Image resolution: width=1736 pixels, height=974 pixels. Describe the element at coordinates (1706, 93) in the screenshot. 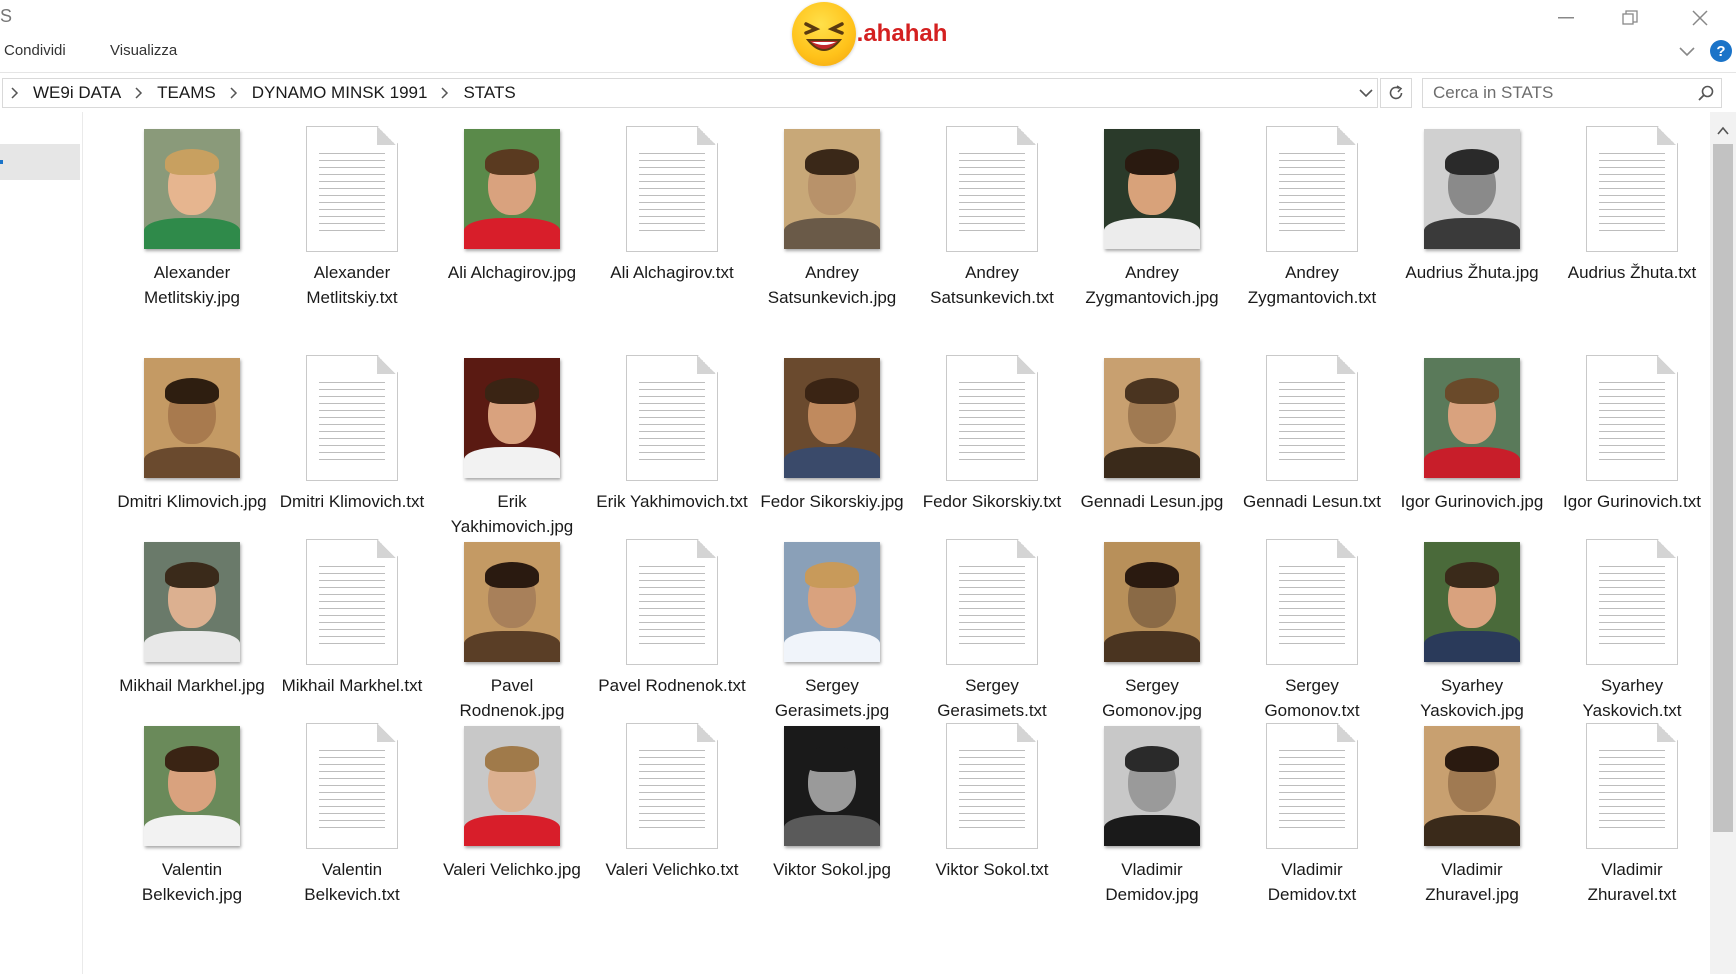

I see `search-icon` at that location.